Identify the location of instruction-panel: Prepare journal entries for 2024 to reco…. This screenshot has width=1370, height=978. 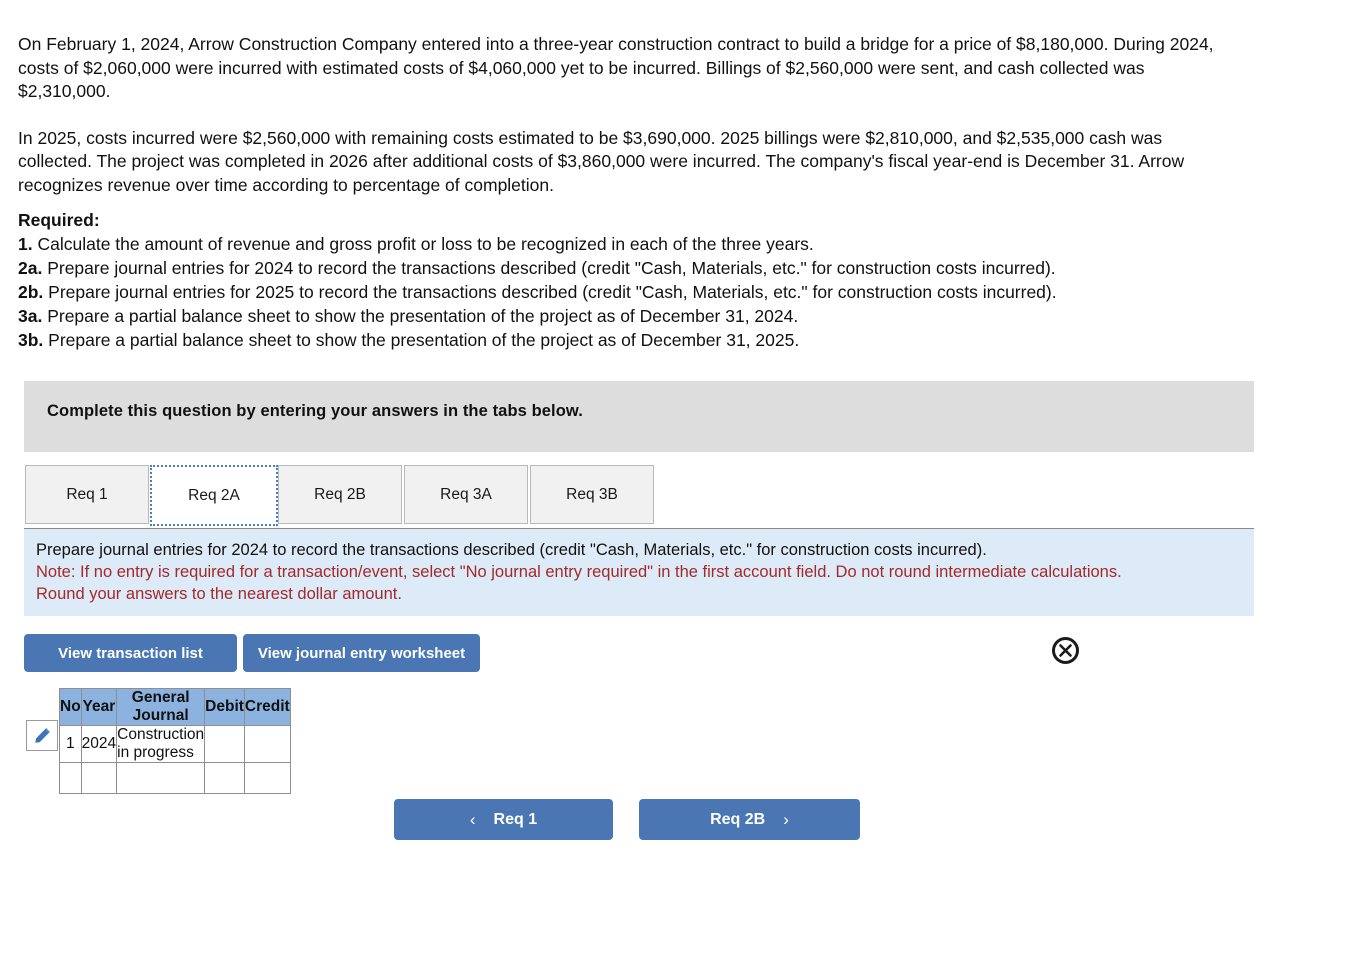
(639, 572).